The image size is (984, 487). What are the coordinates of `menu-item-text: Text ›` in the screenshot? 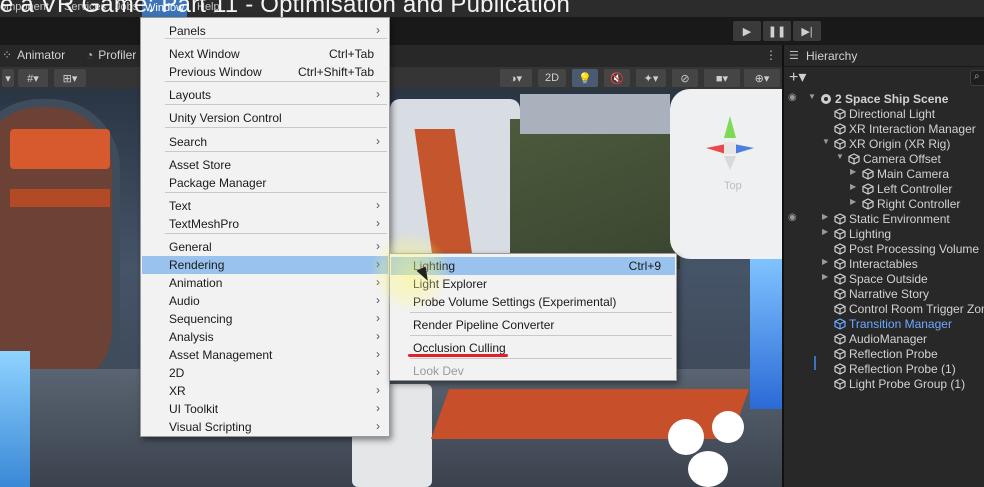 It's located at (265, 206).